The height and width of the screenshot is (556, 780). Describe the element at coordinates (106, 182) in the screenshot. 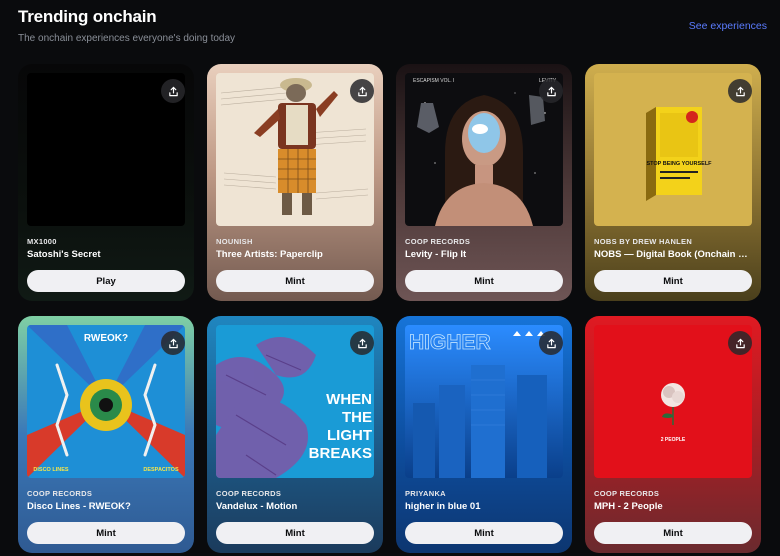

I see `experience-card: MX1000 Satoshi's Secret Play` at that location.